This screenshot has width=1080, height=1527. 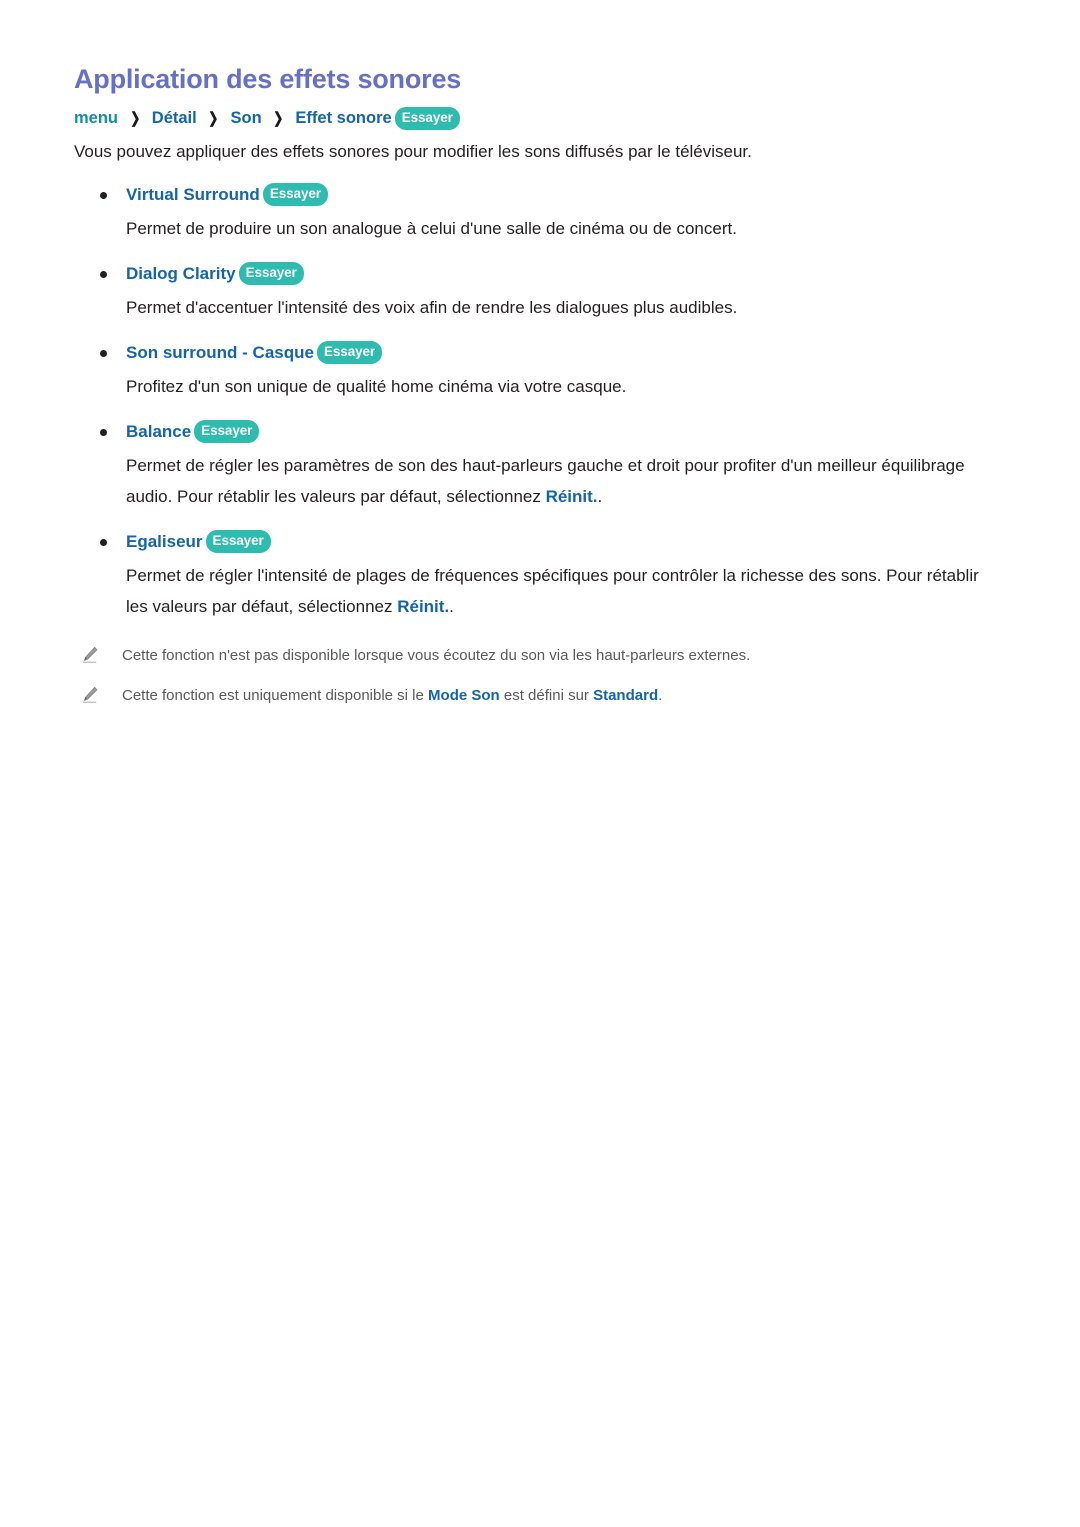 What do you see at coordinates (529, 353) in the screenshot?
I see `feature-heading-son-surround-casque: Son surround - Casque Essayer` at bounding box center [529, 353].